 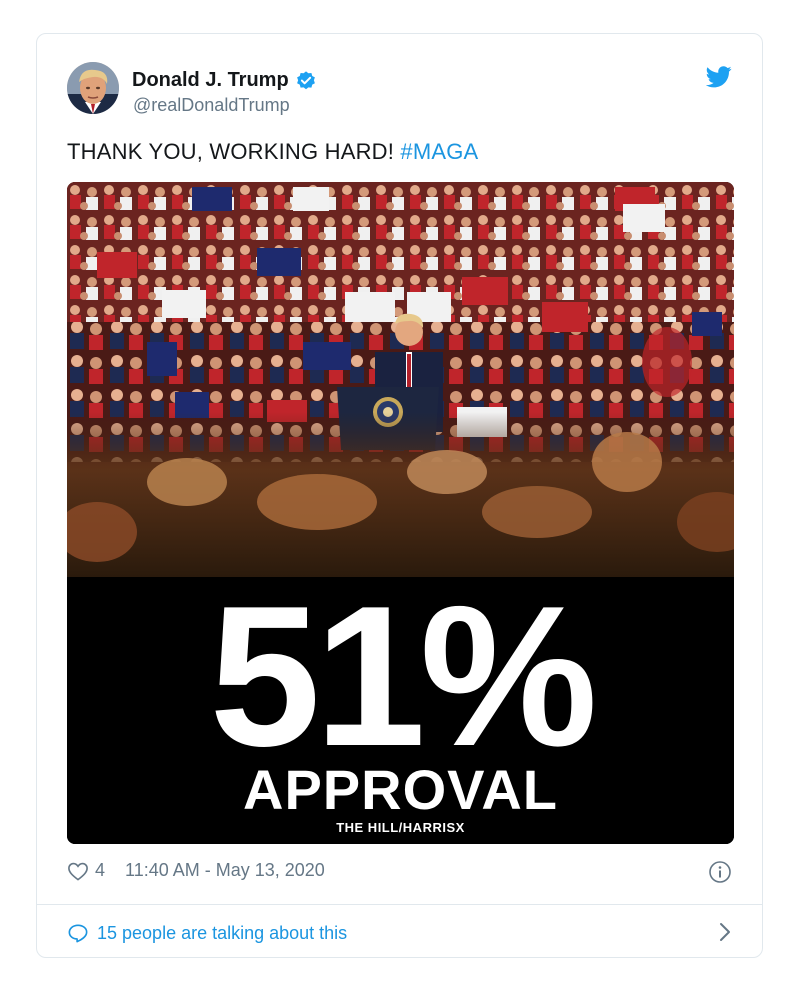 I want to click on author-name-row: Donald J. Trump, so click(x=224, y=80).